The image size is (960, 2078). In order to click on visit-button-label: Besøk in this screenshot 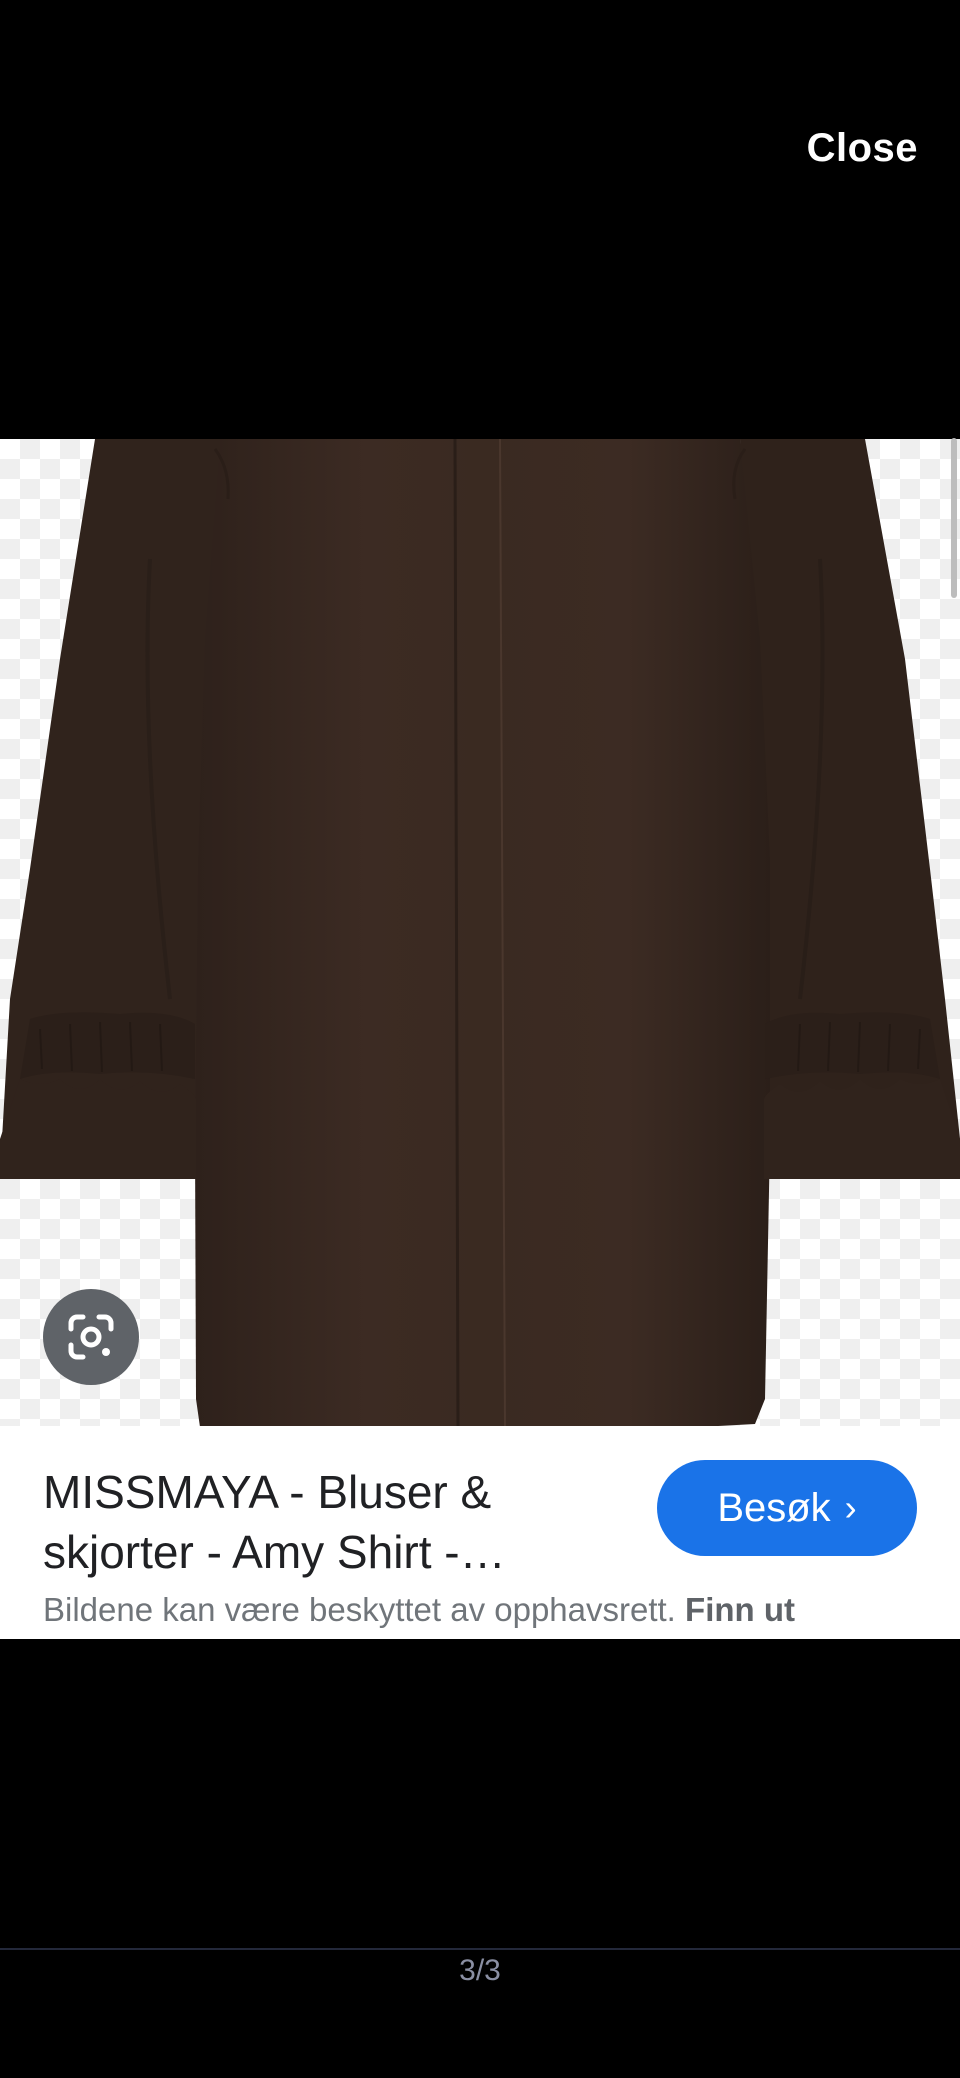, I will do `click(774, 1507)`.